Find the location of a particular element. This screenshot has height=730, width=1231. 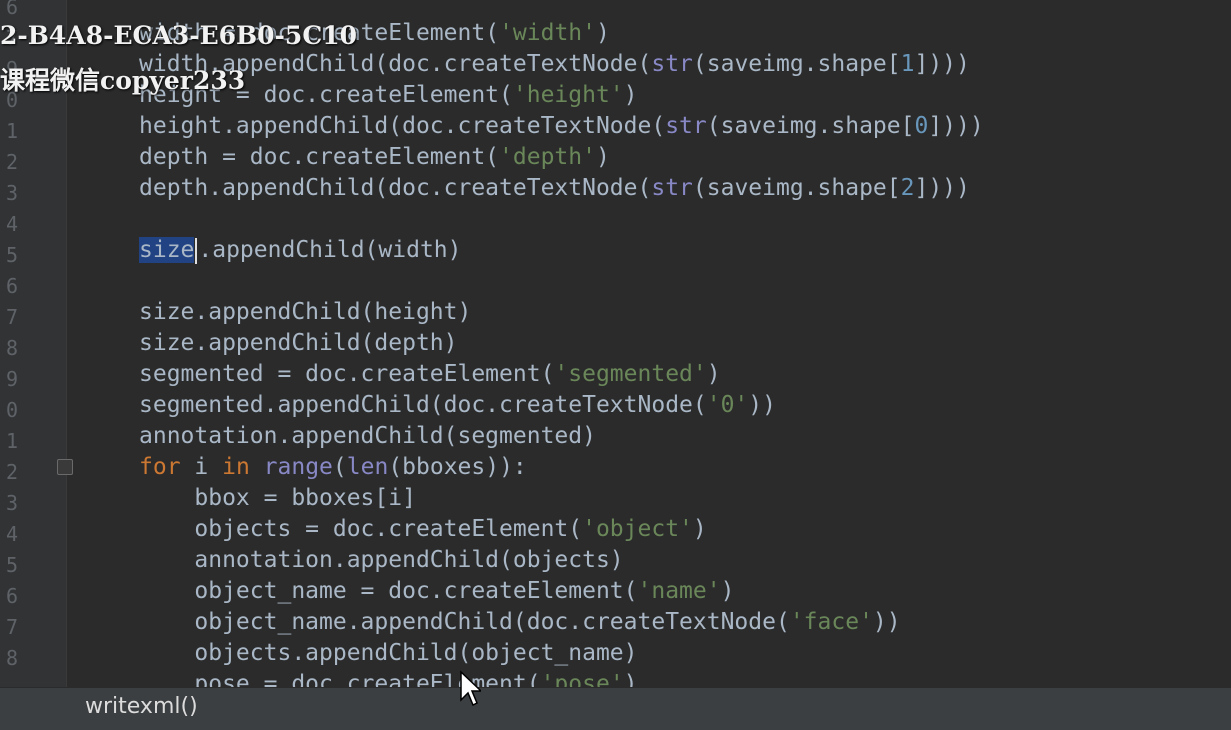

code-line: size .appendChild(width) is located at coordinates (300, 250).